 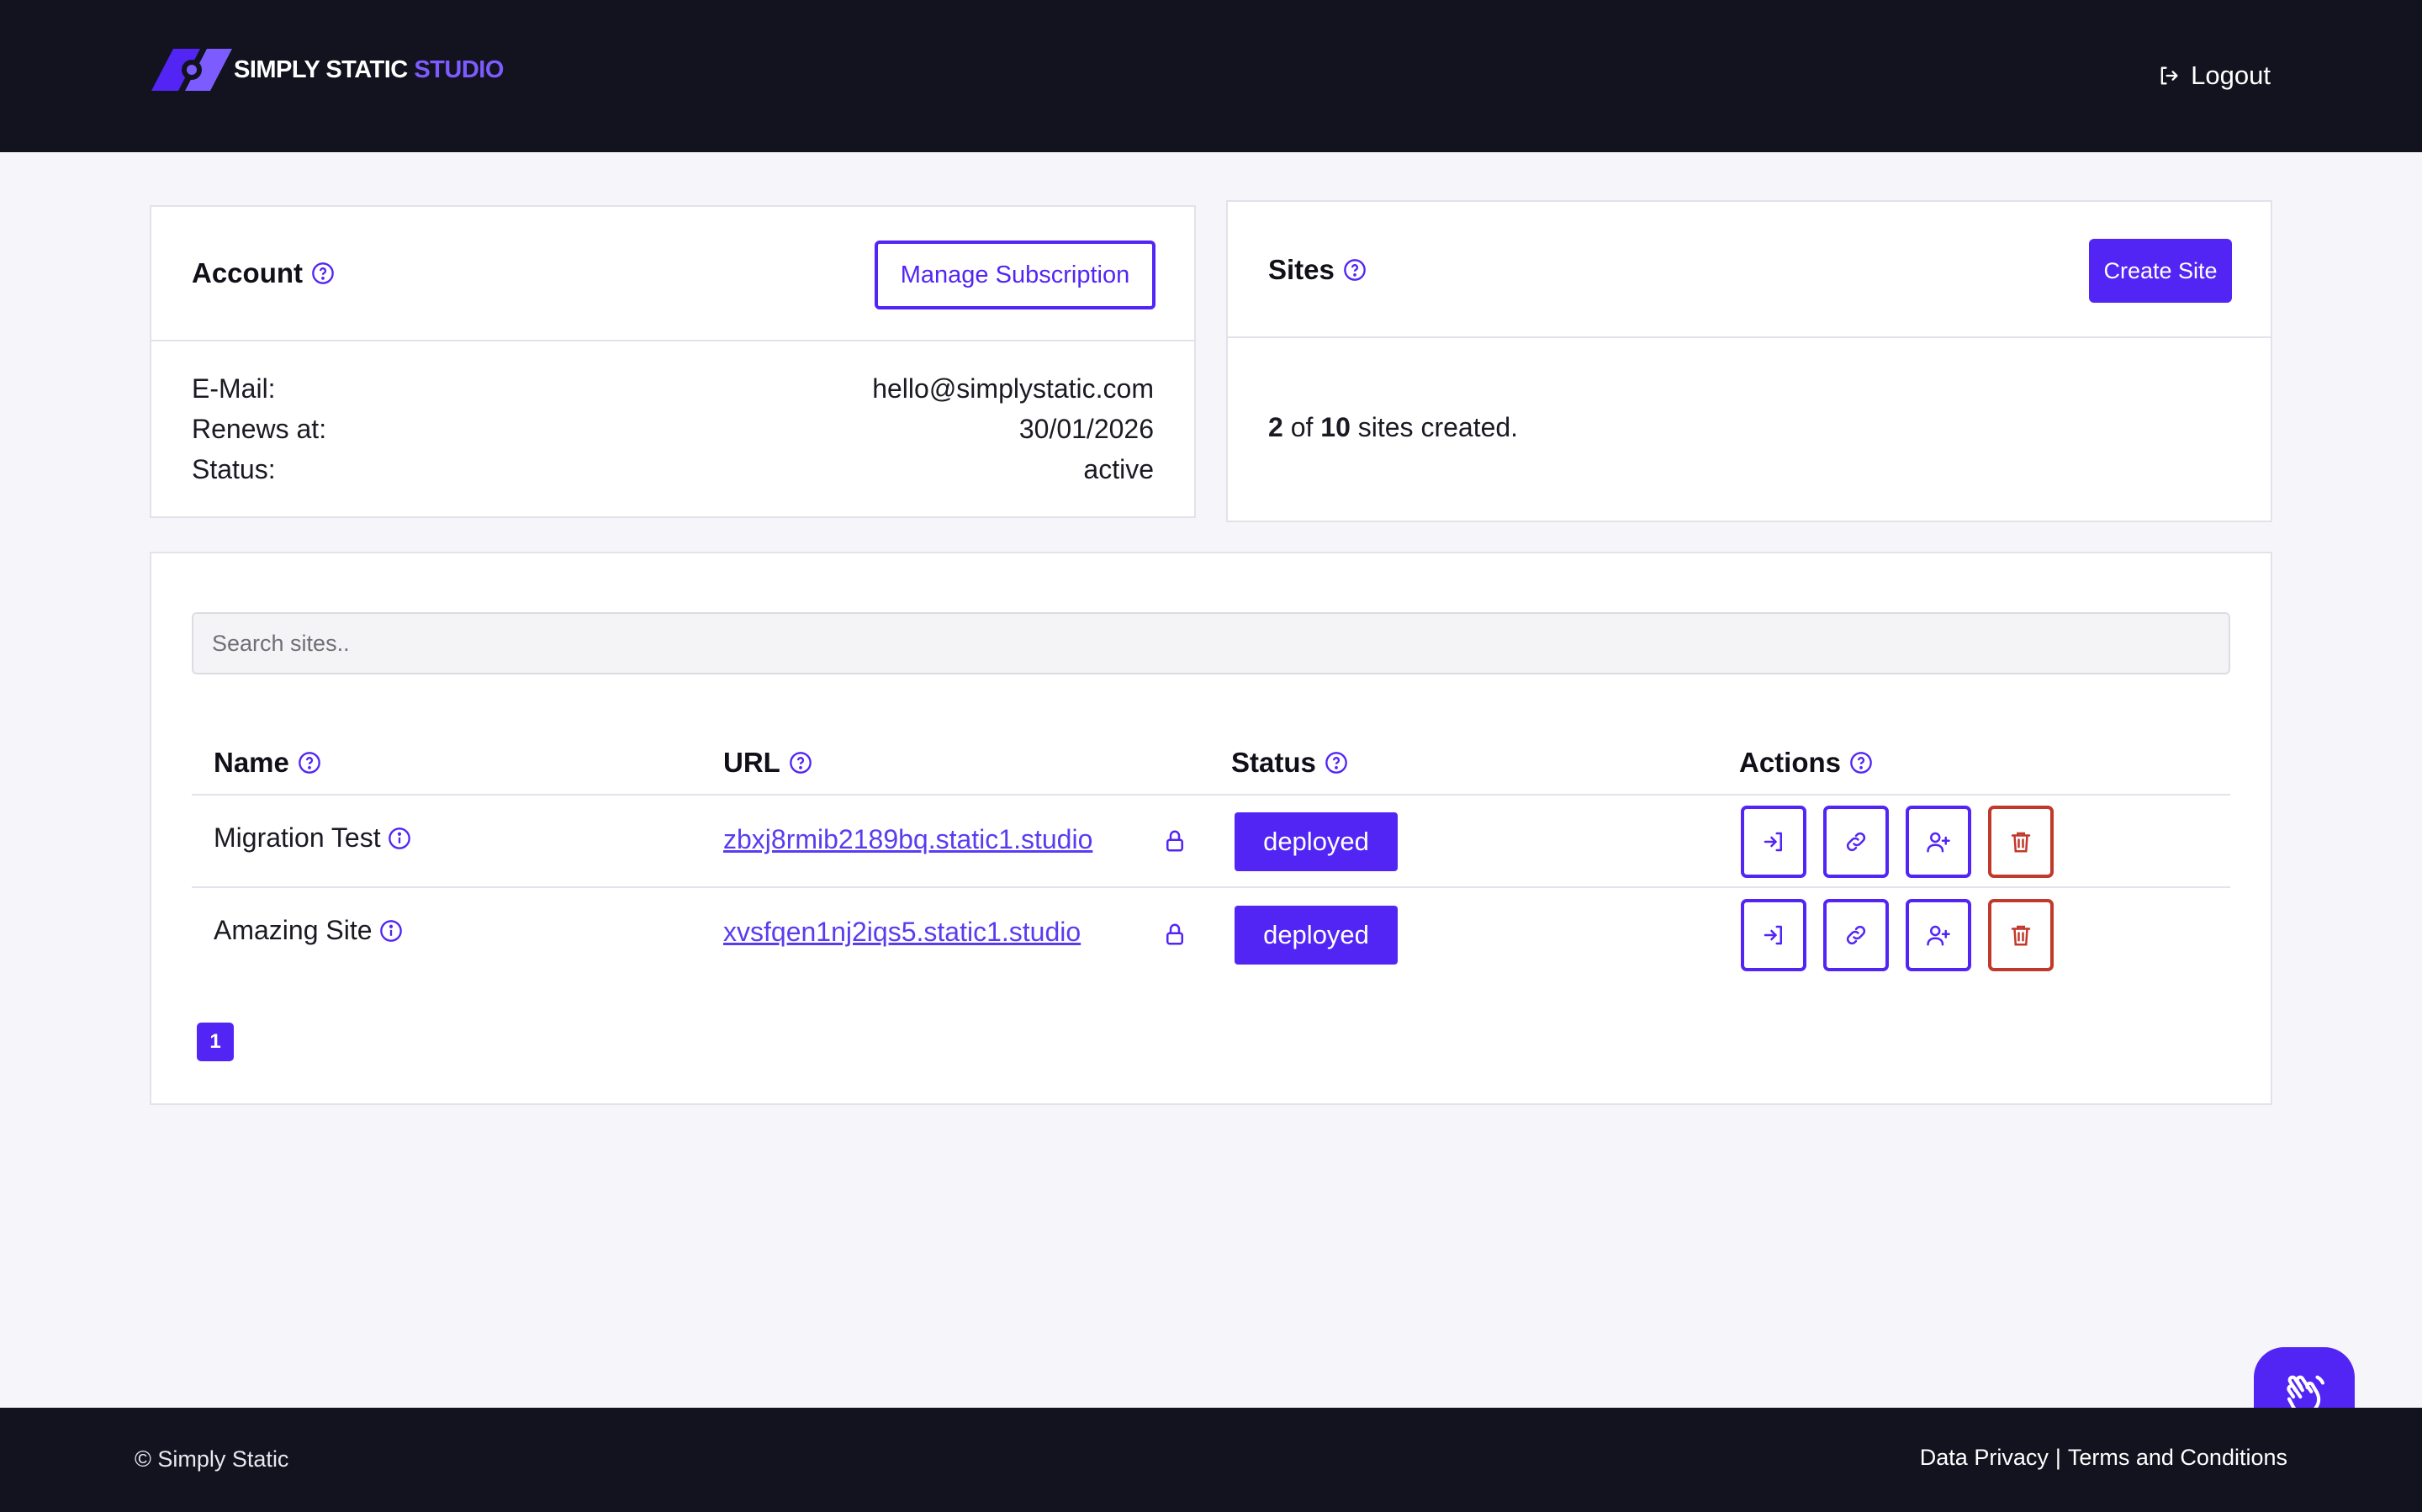 I want to click on sites-title-text: Sites, so click(x=1301, y=269).